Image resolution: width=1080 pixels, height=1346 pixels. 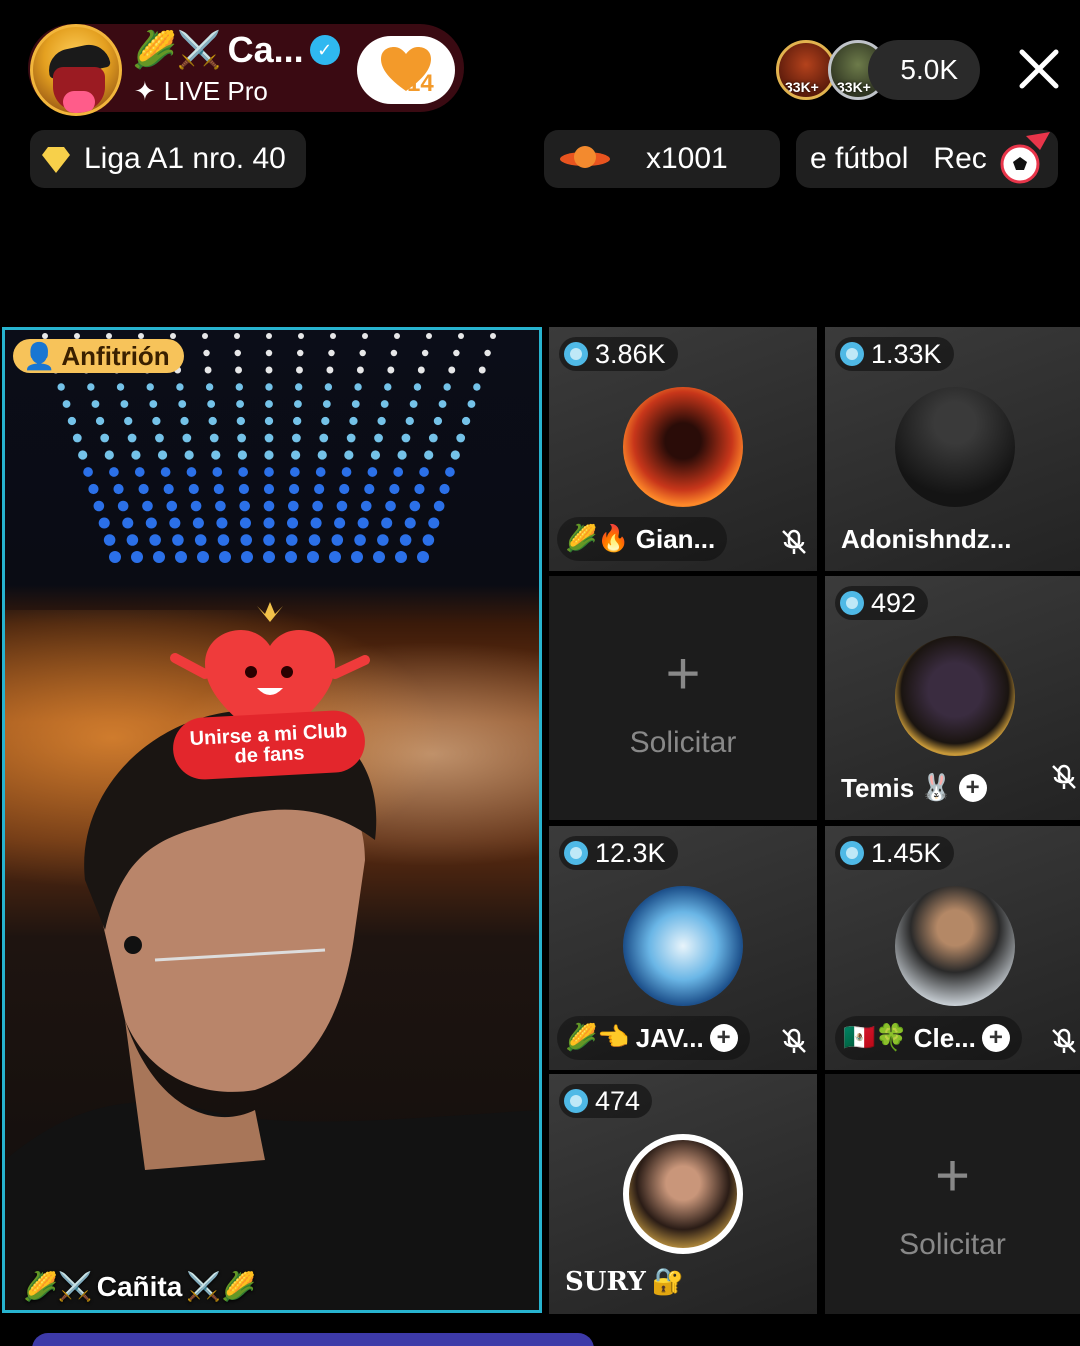 I want to click on guest-name: Temis 🐰 +, so click(x=914, y=788).